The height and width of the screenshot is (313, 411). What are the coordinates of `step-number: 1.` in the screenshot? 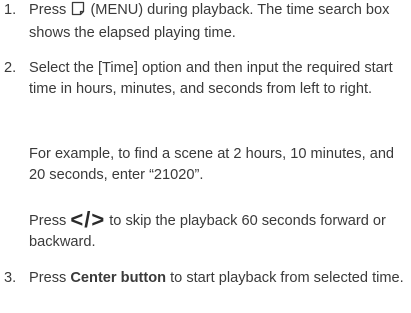 It's located at (10, 10).